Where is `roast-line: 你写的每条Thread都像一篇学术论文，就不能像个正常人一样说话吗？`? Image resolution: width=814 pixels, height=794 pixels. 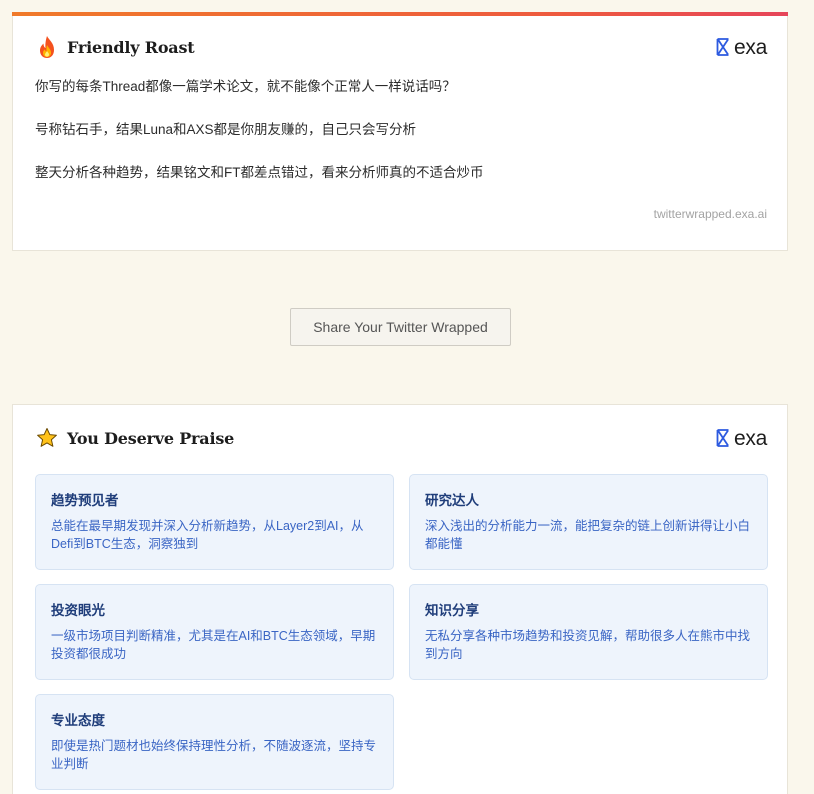 roast-line: 你写的每条Thread都像一篇学术论文，就不能像个正常人一样说话吗？ is located at coordinates (245, 86).